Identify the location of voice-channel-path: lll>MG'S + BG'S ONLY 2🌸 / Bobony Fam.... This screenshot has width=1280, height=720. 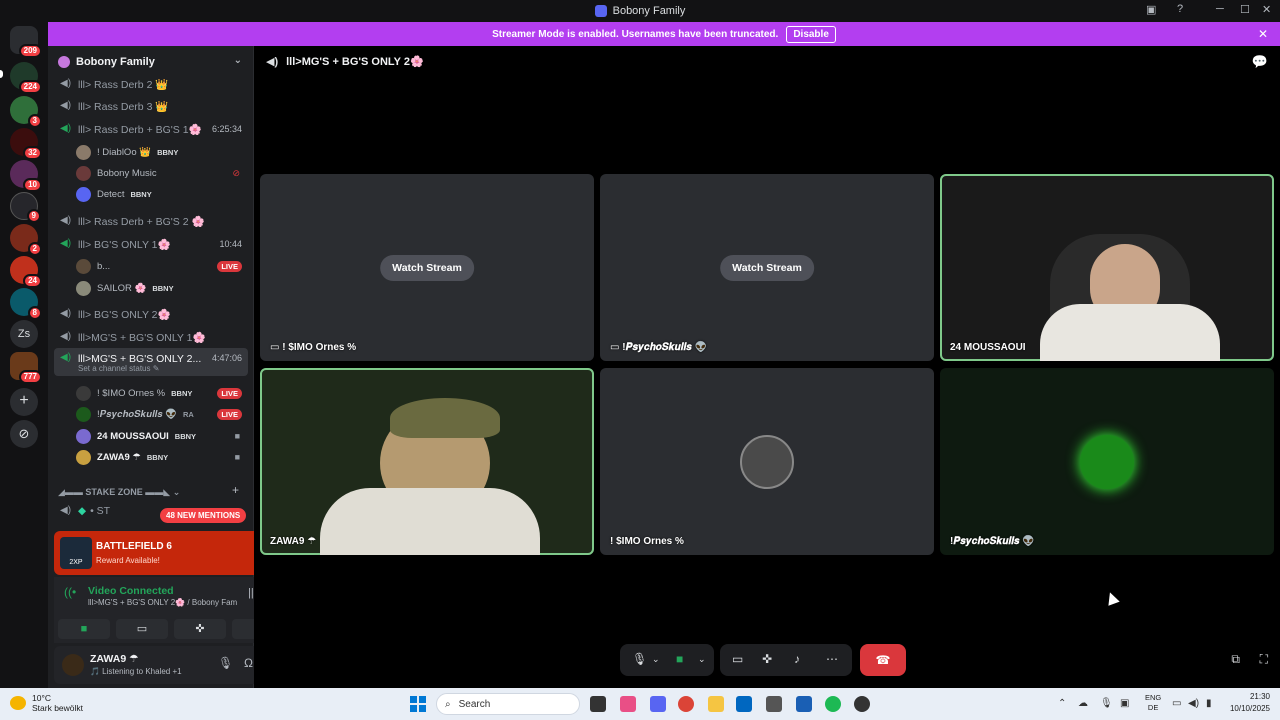
(163, 602).